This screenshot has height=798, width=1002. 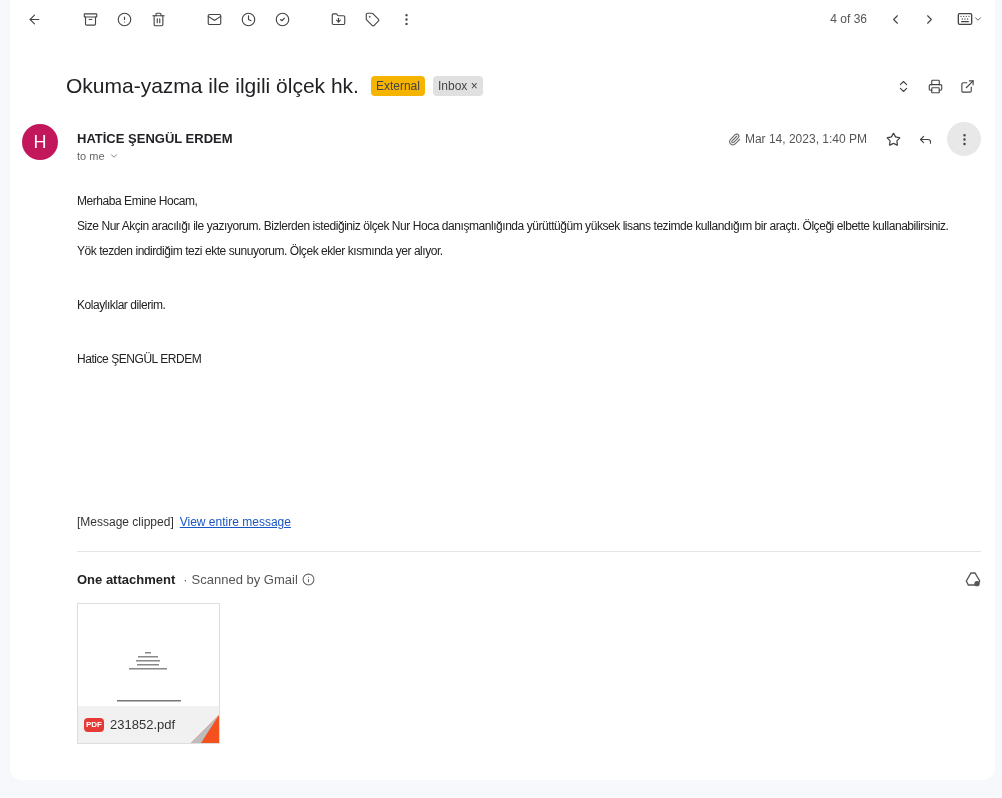 What do you see at coordinates (970, 19) in the screenshot?
I see `keyboard-icon` at bounding box center [970, 19].